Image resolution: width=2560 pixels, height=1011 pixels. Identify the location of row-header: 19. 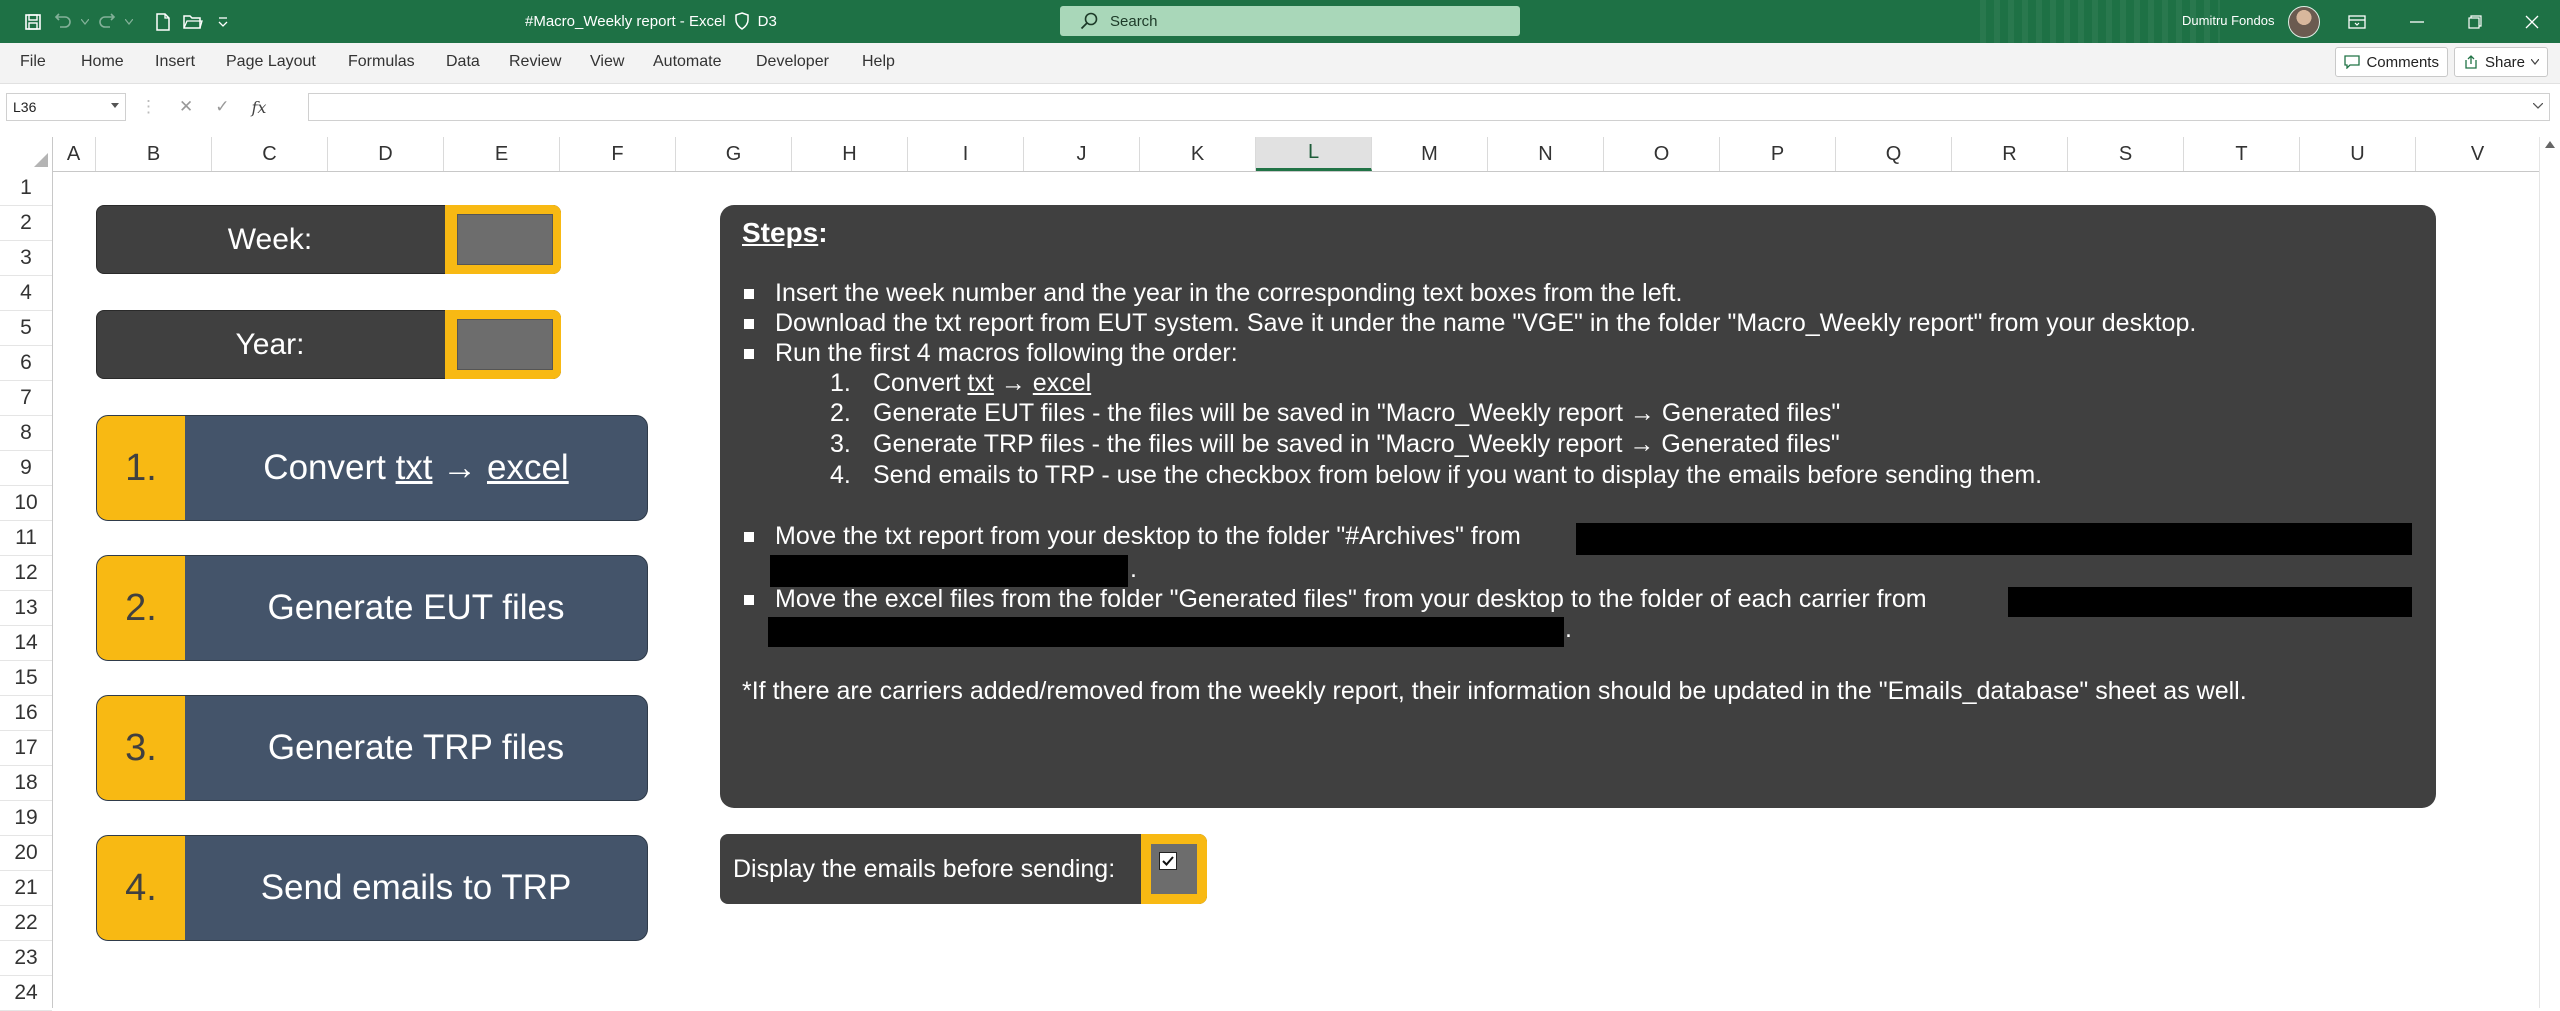
(26, 818).